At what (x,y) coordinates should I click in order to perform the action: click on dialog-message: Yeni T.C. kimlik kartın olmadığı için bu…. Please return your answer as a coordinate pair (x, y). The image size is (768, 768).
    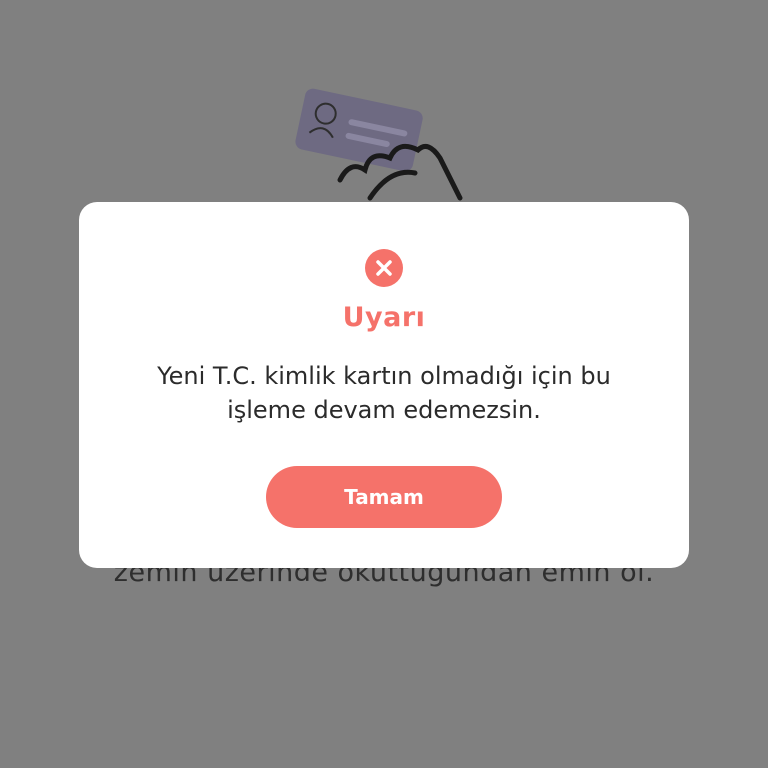
    Looking at the image, I should click on (384, 393).